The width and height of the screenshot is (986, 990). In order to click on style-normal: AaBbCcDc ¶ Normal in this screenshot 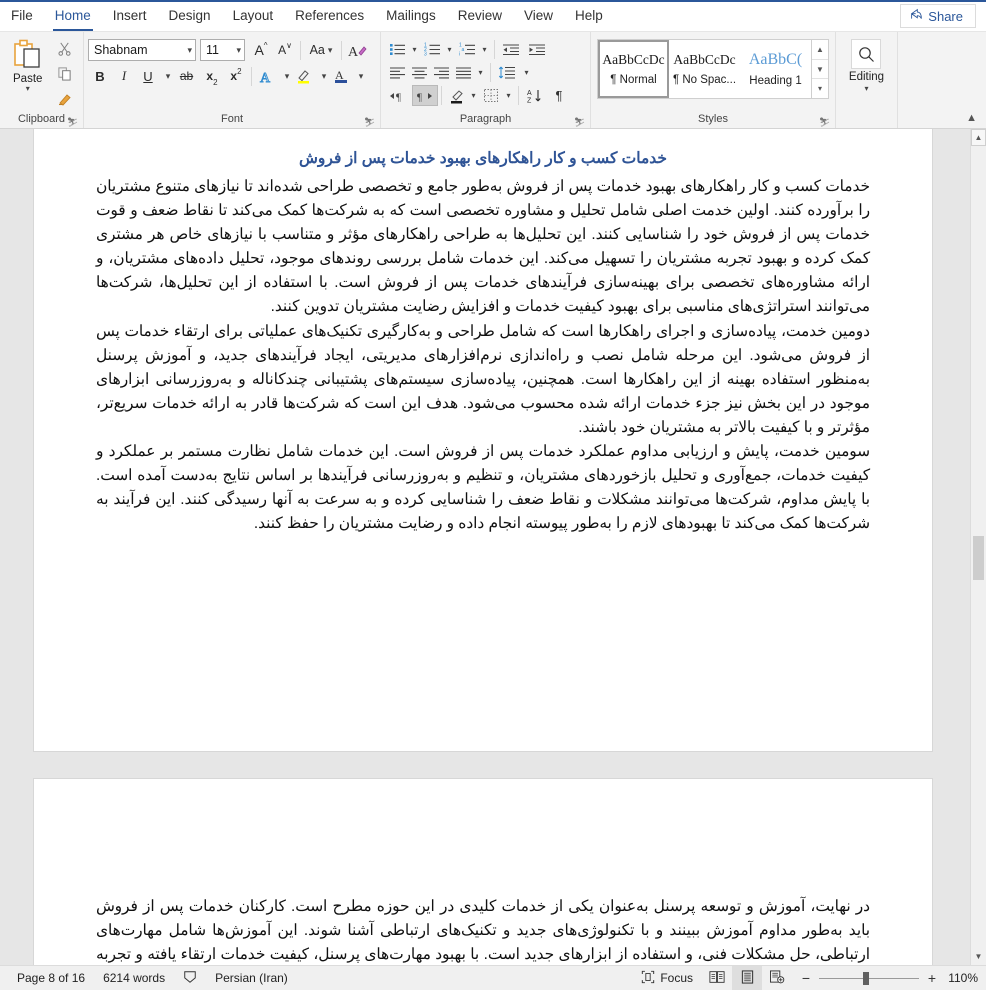, I will do `click(633, 69)`.